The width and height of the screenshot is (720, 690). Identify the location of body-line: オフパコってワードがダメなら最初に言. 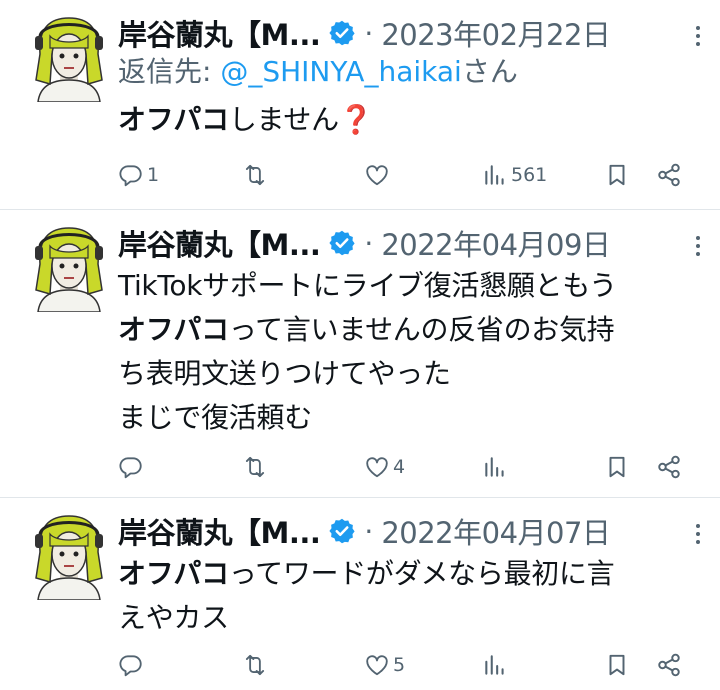
(413, 574).